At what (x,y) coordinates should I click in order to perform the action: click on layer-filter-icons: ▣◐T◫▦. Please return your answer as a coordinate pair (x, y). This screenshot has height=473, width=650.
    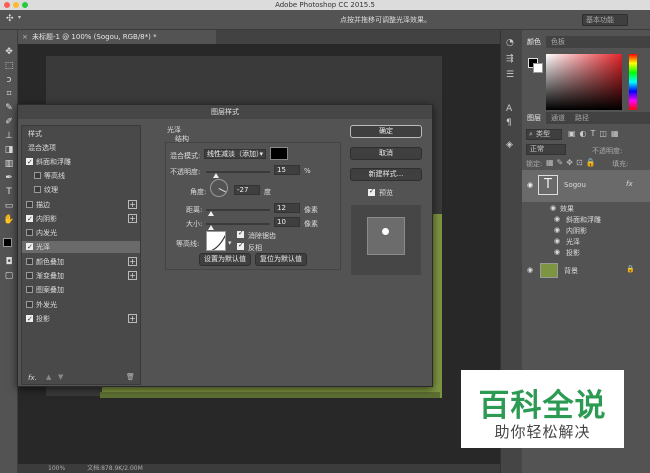
    Looking at the image, I should click on (595, 133).